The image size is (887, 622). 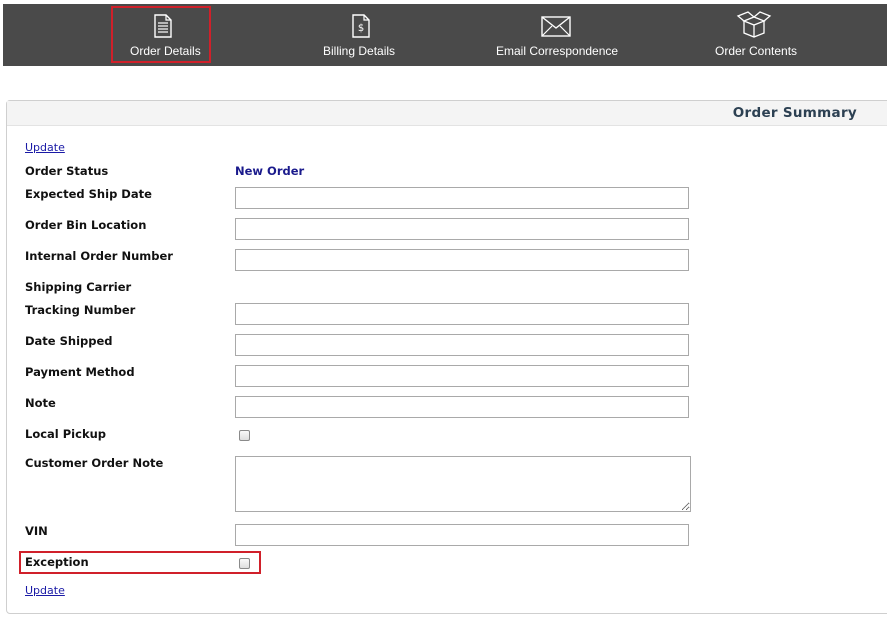 I want to click on tab-label: Order Contents, so click(x=756, y=51).